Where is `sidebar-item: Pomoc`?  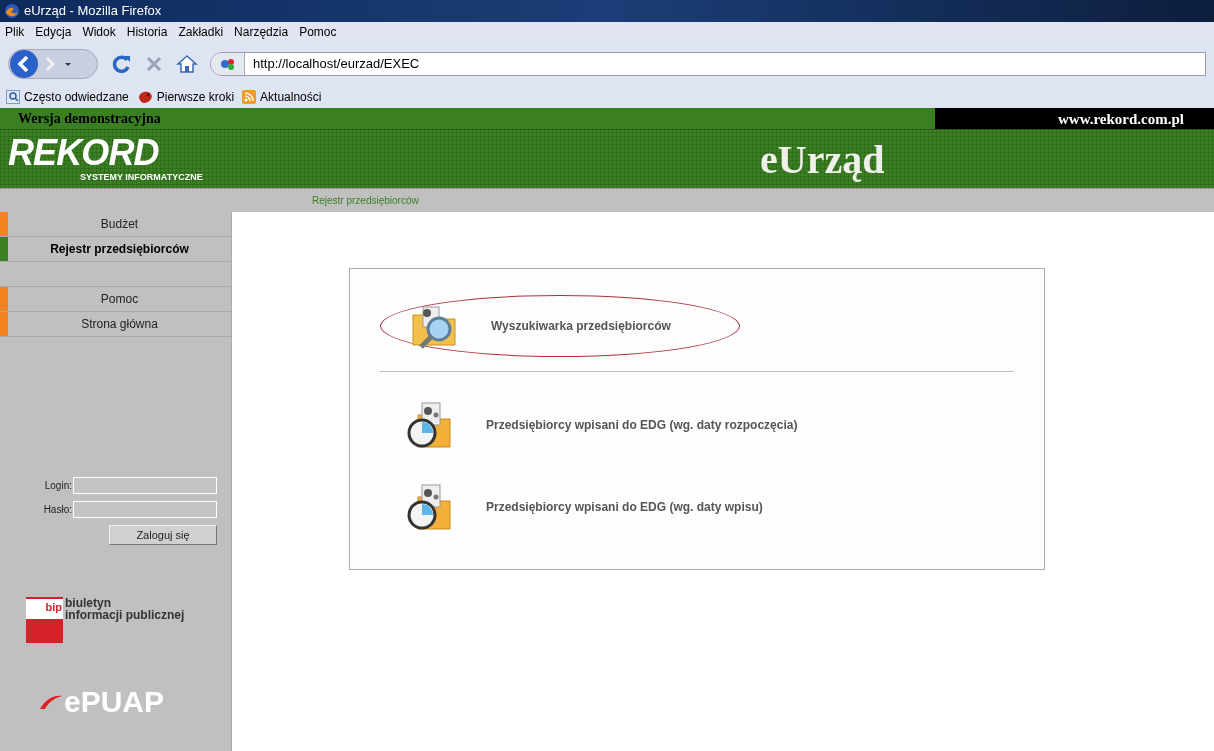
sidebar-item: Pomoc is located at coordinates (115, 299).